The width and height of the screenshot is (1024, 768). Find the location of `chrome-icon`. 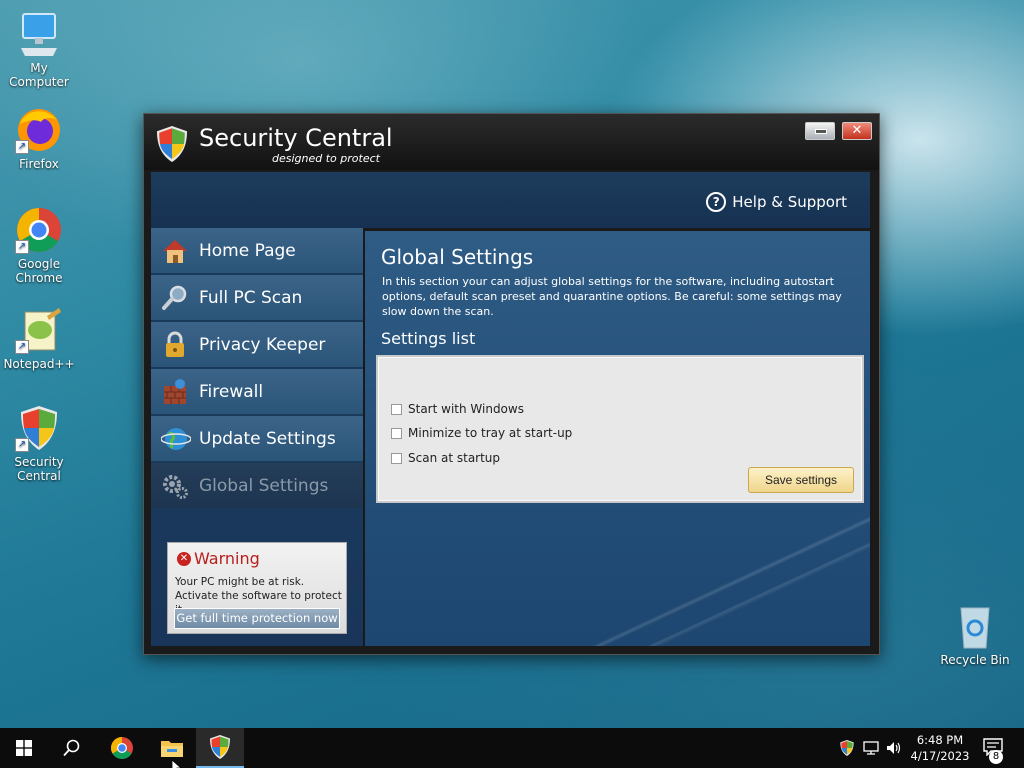

chrome-icon is located at coordinates (122, 748).